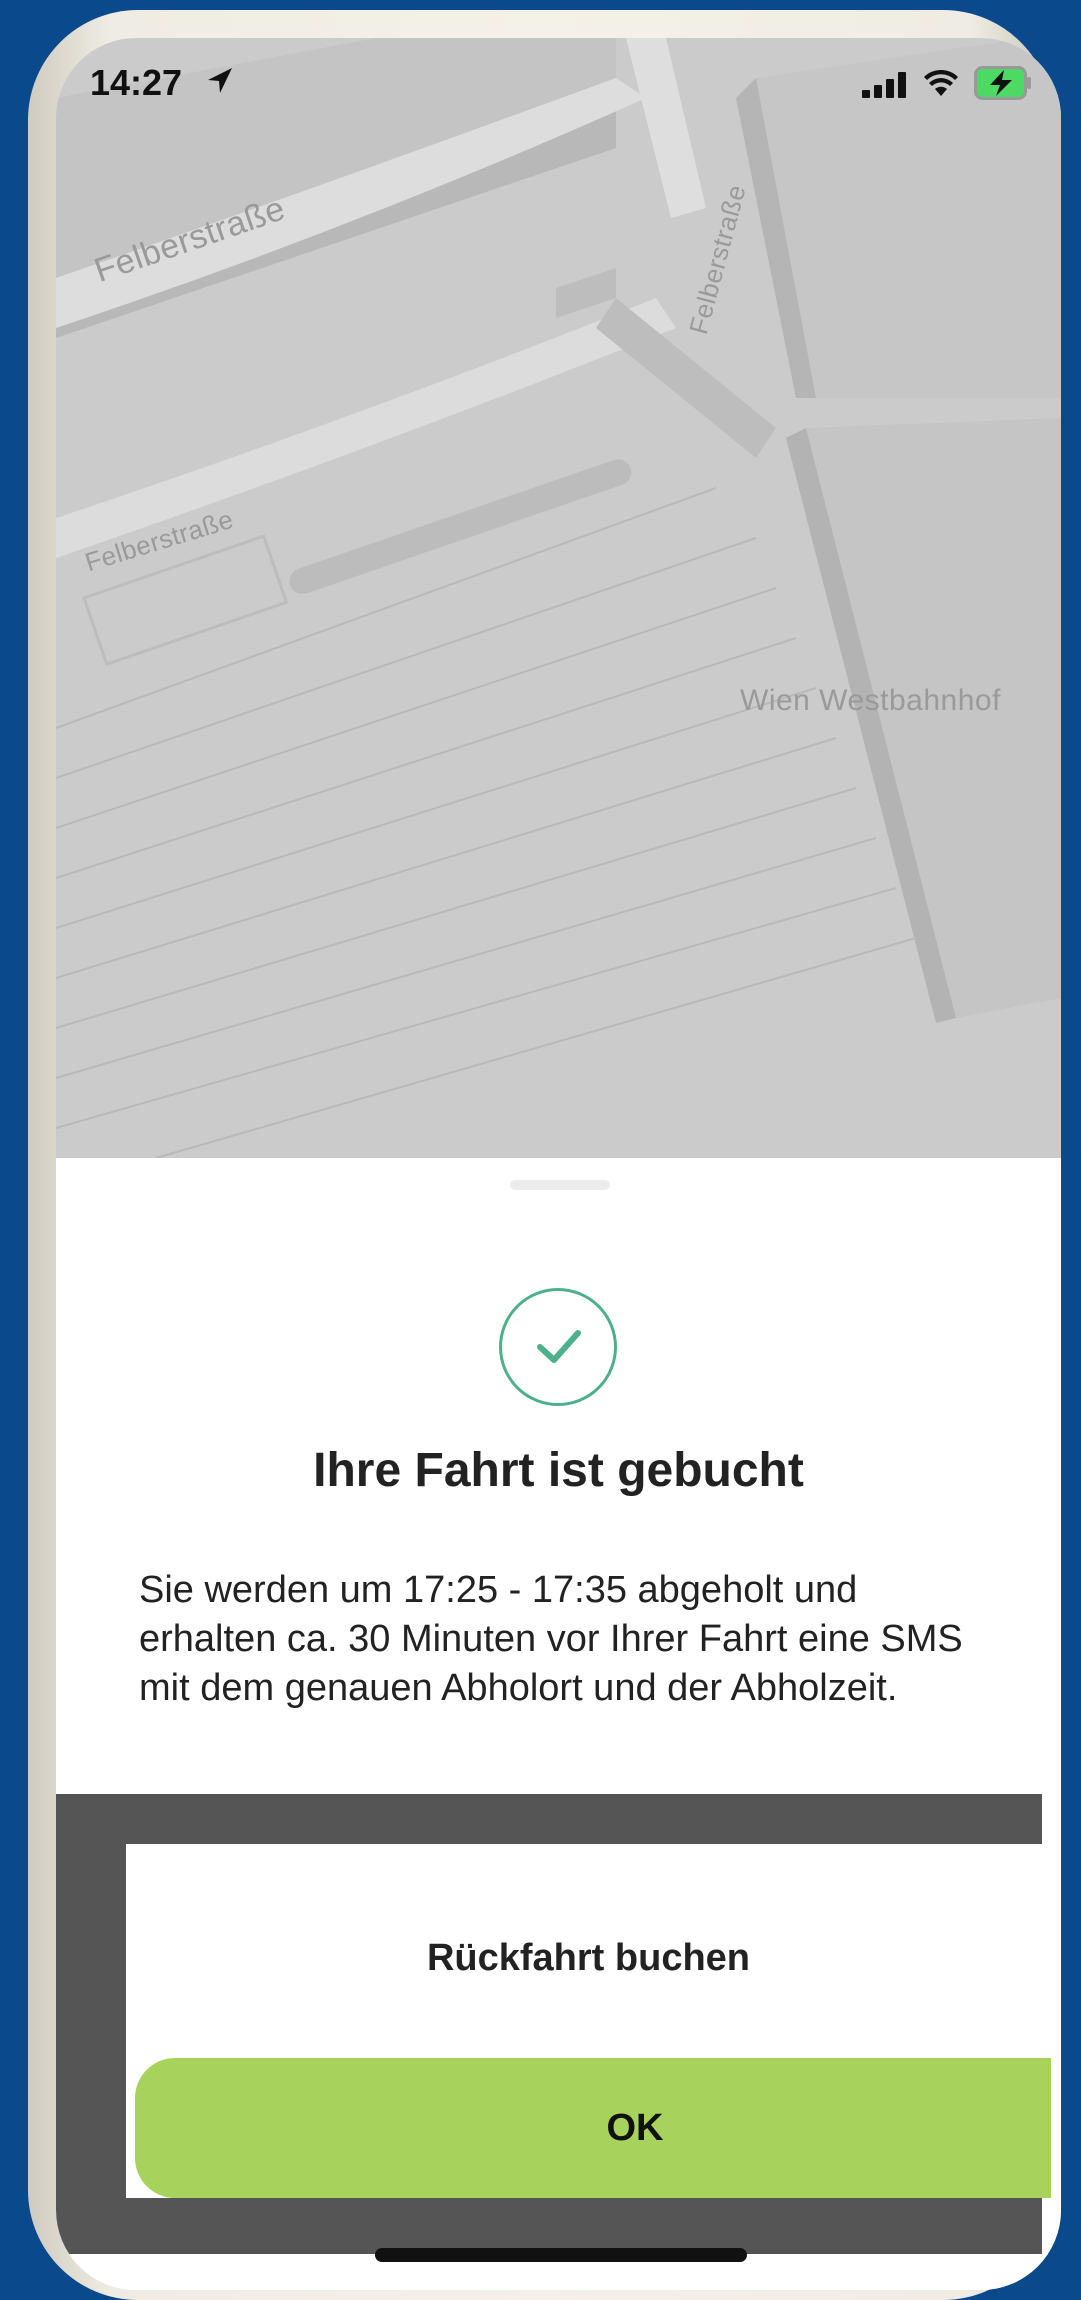  What do you see at coordinates (593, 2128) in the screenshot?
I see `ok-button: OK` at bounding box center [593, 2128].